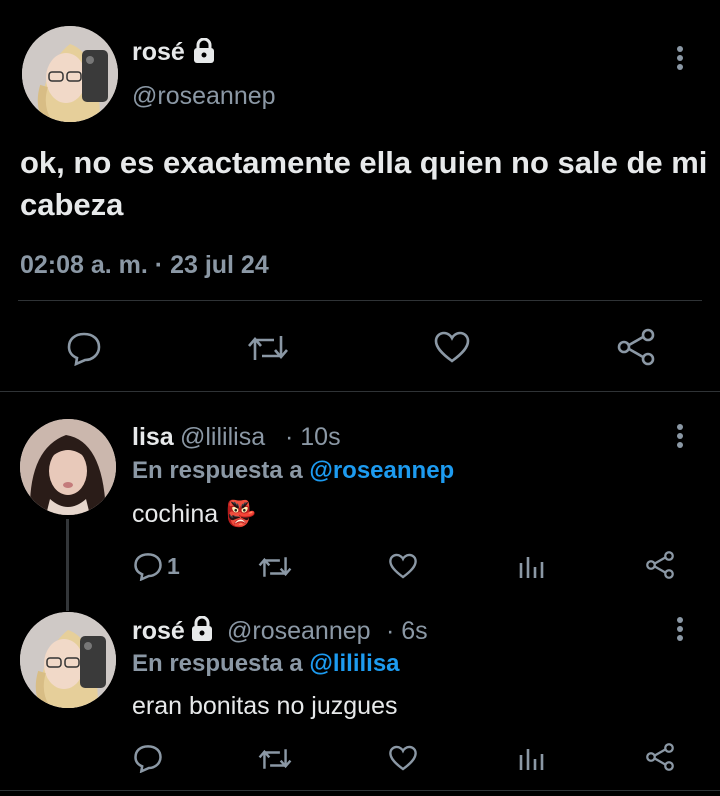 Image resolution: width=720 pixels, height=796 pixels. I want to click on reply-target-link: @roseannep, so click(381, 470).